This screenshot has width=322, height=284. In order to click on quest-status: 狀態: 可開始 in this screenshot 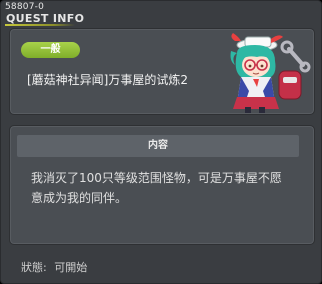, I will do `click(54, 267)`.